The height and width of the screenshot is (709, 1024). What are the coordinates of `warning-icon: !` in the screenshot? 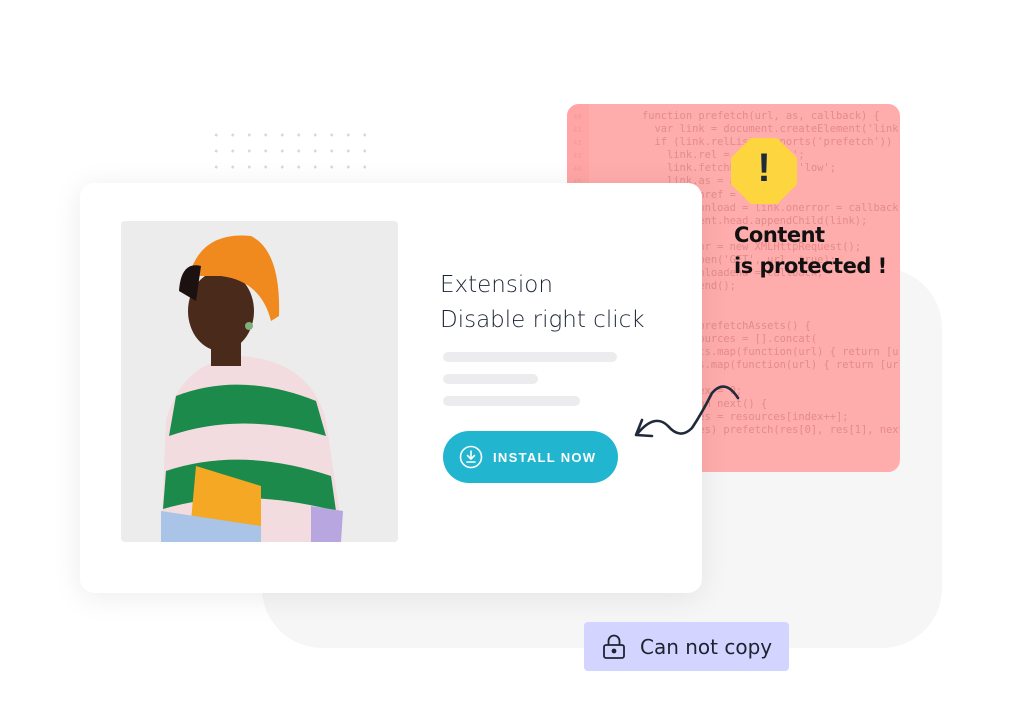 It's located at (764, 171).